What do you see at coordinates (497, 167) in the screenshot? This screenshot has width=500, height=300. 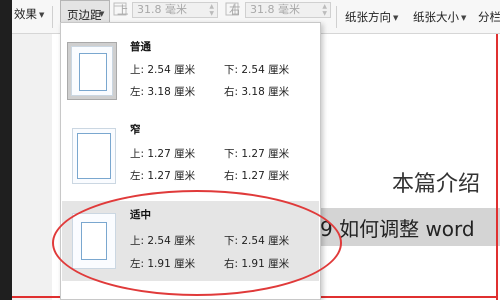 I see `annotation-line` at bounding box center [497, 167].